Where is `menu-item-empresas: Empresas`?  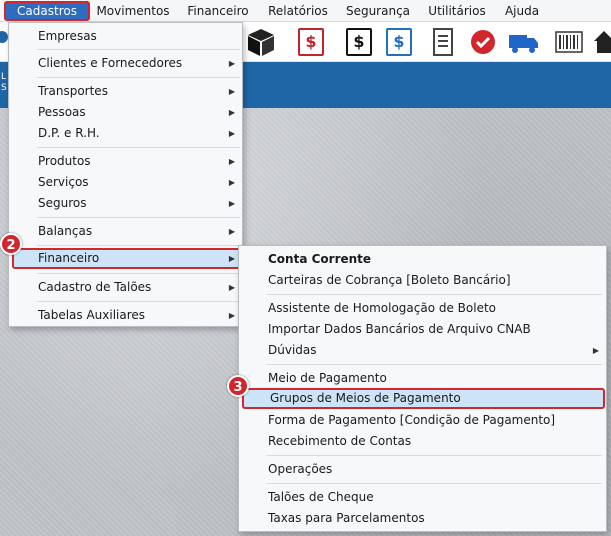 menu-item-empresas: Empresas is located at coordinates (125, 36).